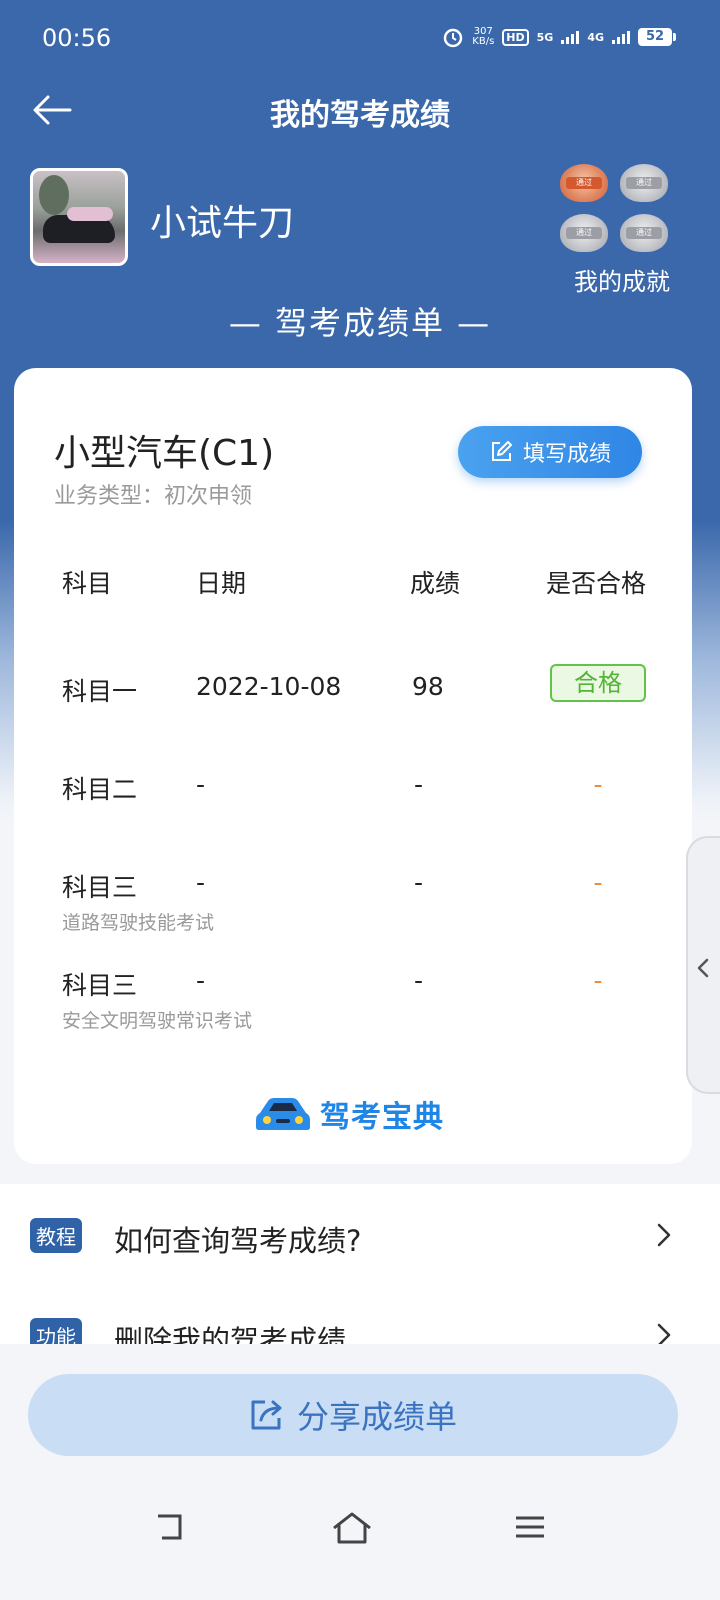  I want to click on vehicle-type: 小型汽车(C1), so click(164, 453).